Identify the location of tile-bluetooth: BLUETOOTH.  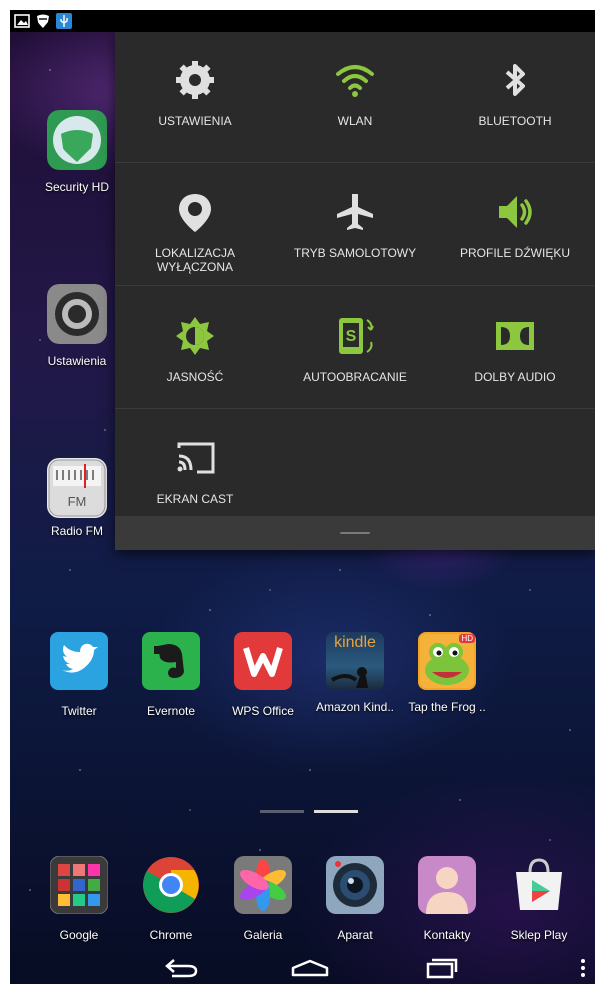
(515, 93).